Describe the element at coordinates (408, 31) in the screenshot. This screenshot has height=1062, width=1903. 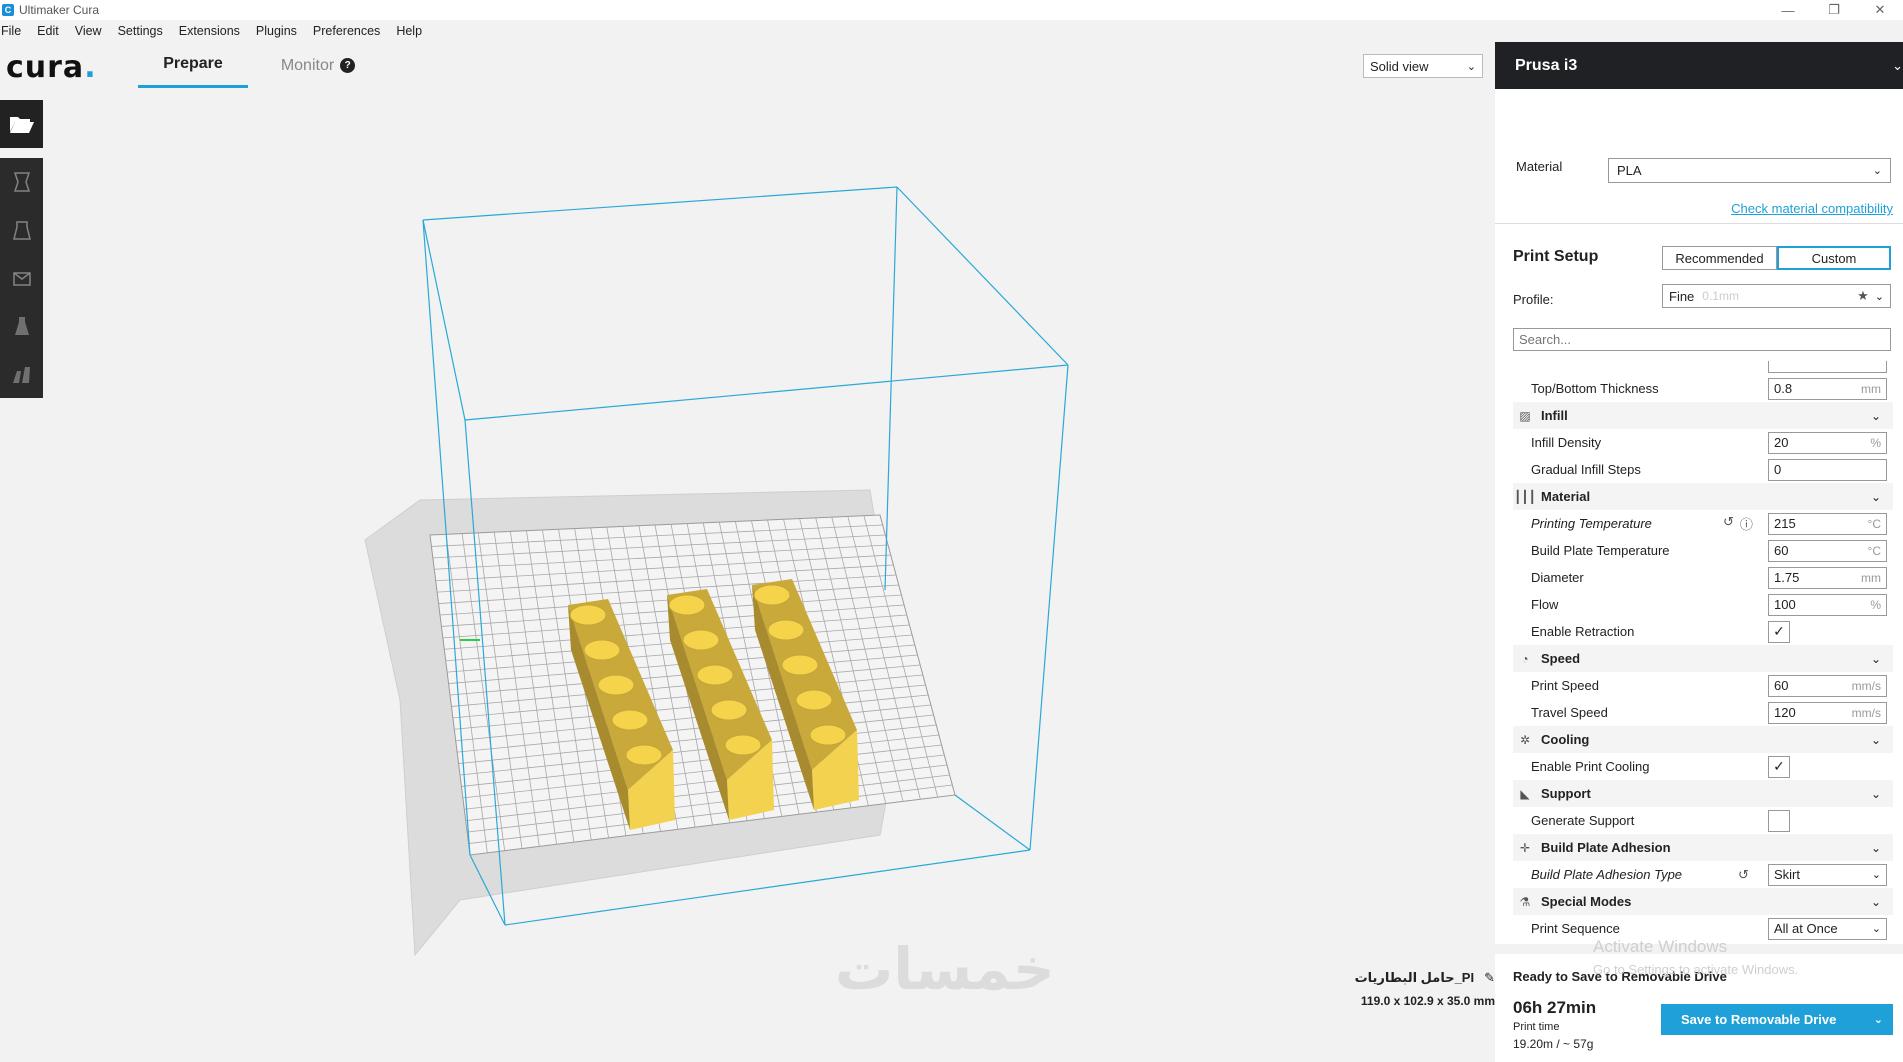
I see `menu-help: Help` at that location.